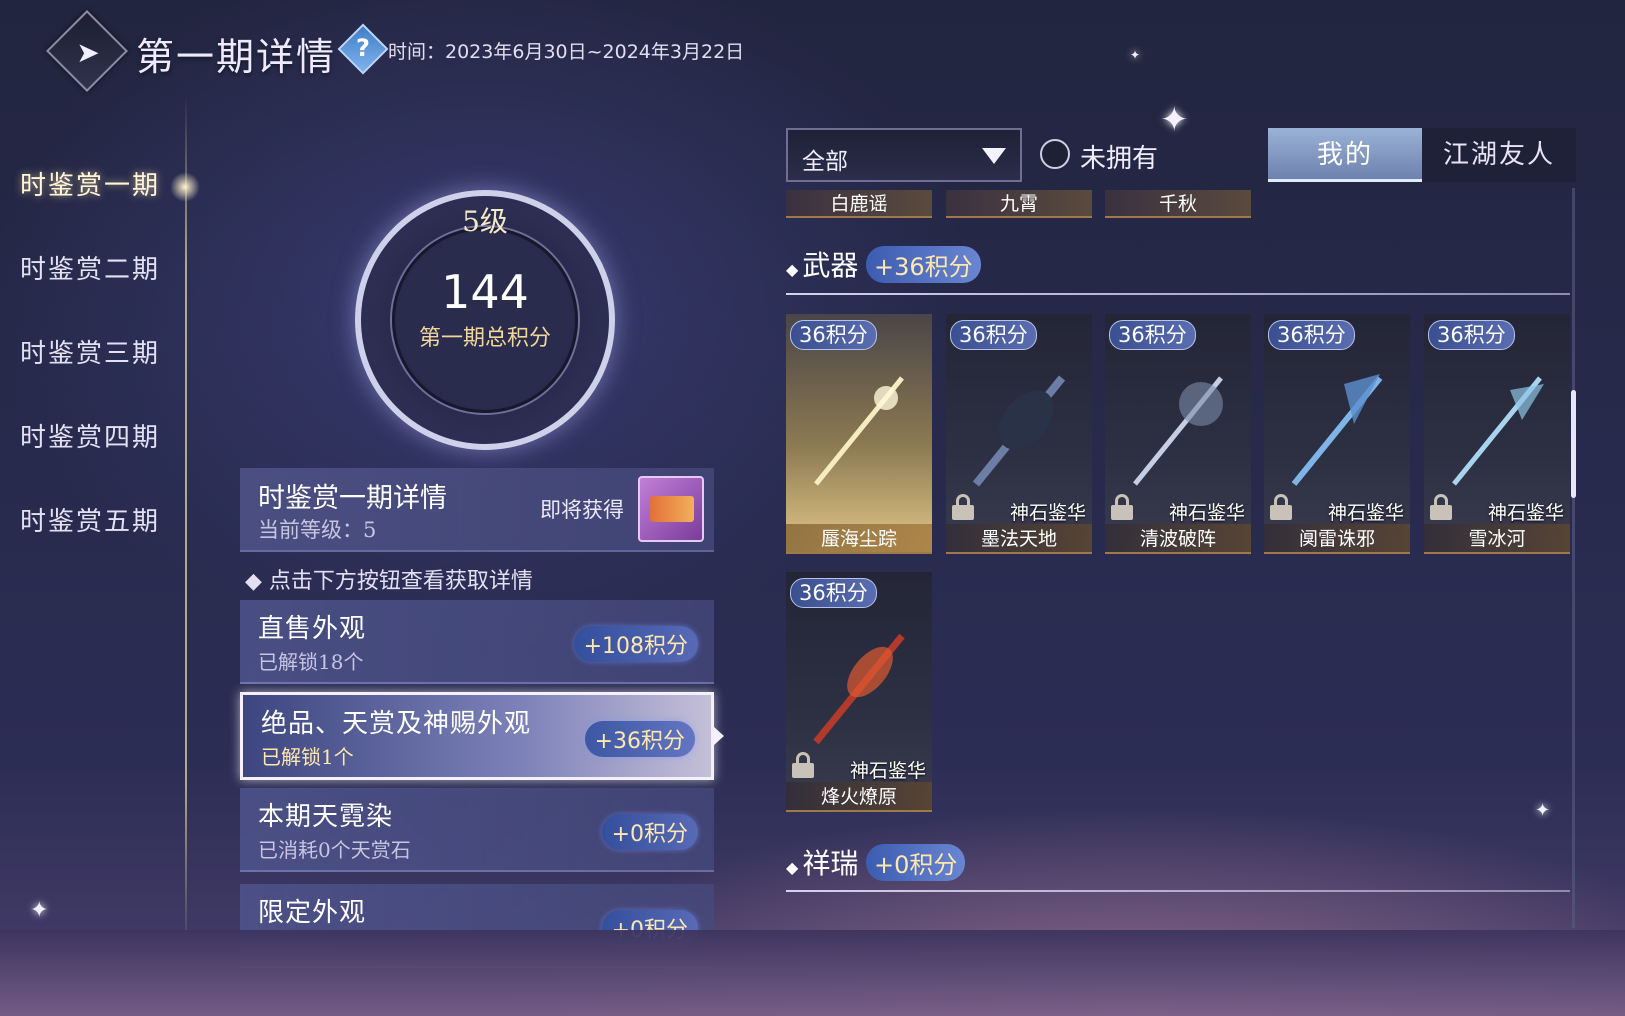 This screenshot has width=1625, height=1016. Describe the element at coordinates (639, 739) in the screenshot. I see `category-points: +36积分` at that location.